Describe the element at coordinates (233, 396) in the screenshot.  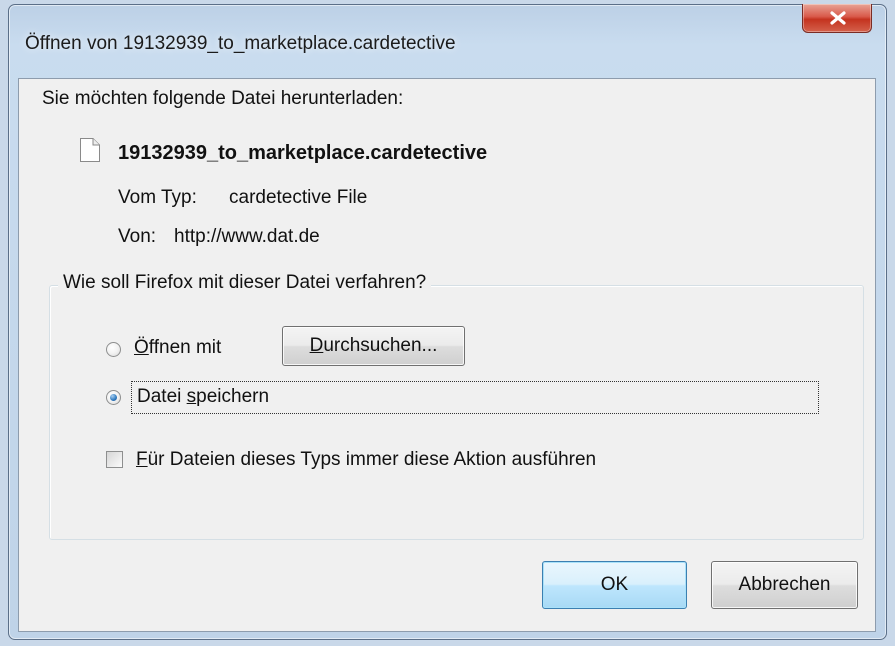
I see `save-file-label-rest: peichern` at that location.